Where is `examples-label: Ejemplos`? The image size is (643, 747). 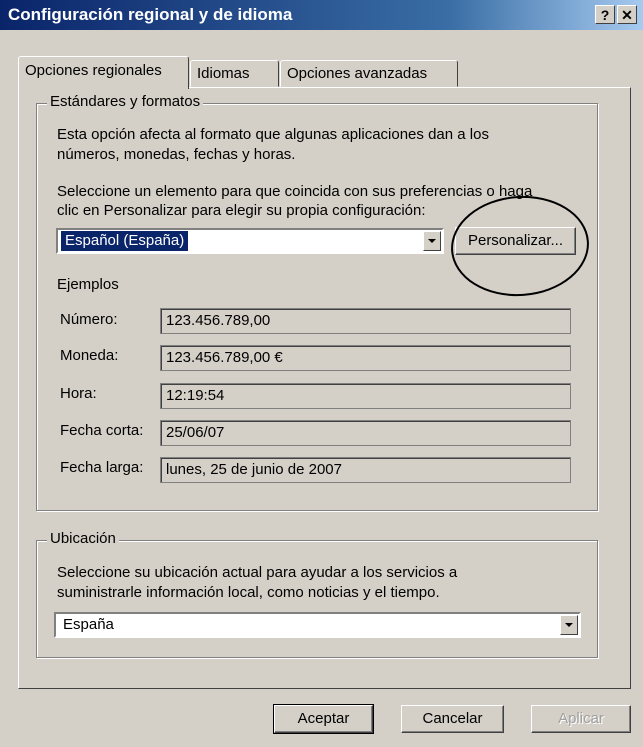
examples-label: Ejemplos is located at coordinates (88, 284).